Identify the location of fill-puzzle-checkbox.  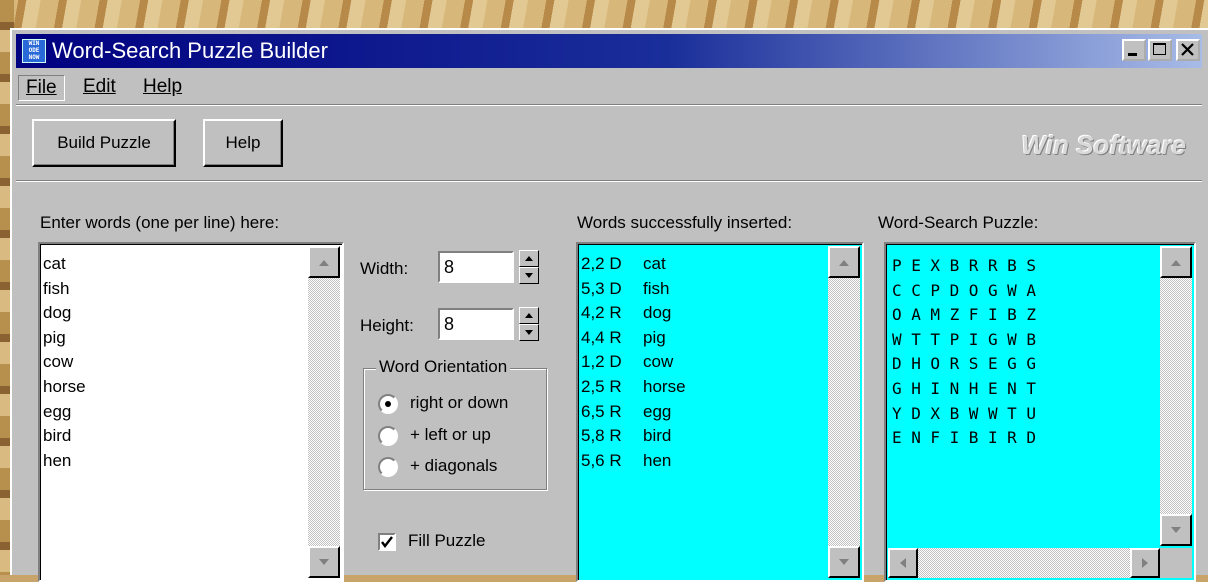
(387, 542).